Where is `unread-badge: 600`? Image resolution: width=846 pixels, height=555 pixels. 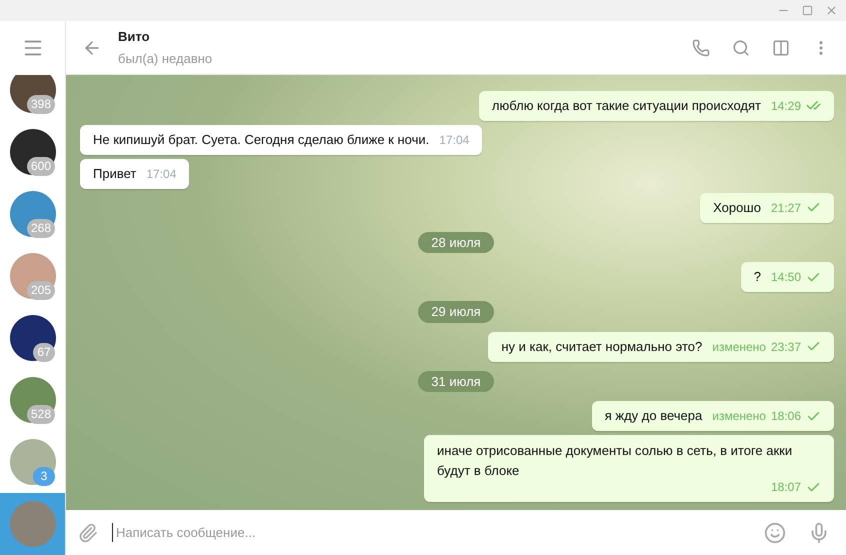
unread-badge: 600 is located at coordinates (40, 166).